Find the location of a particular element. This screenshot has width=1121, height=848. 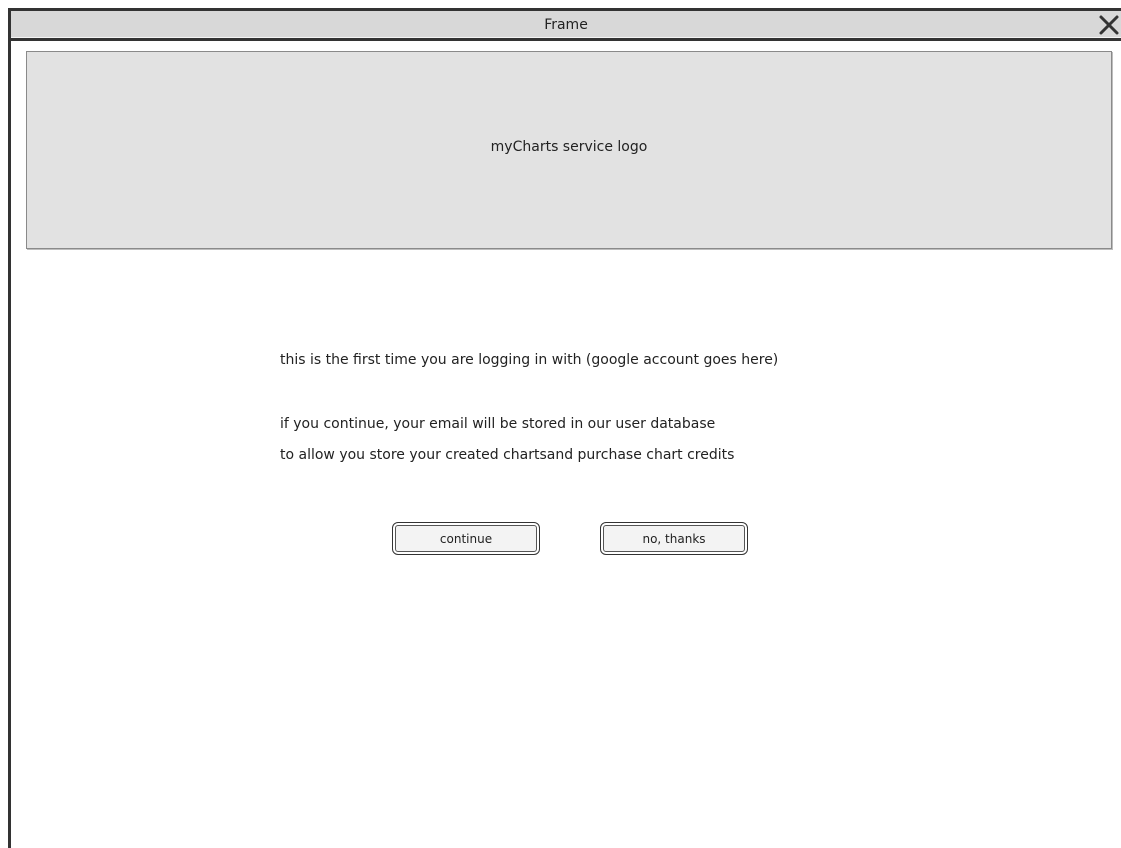

no-thanks-button: no, thanks is located at coordinates (674, 538).